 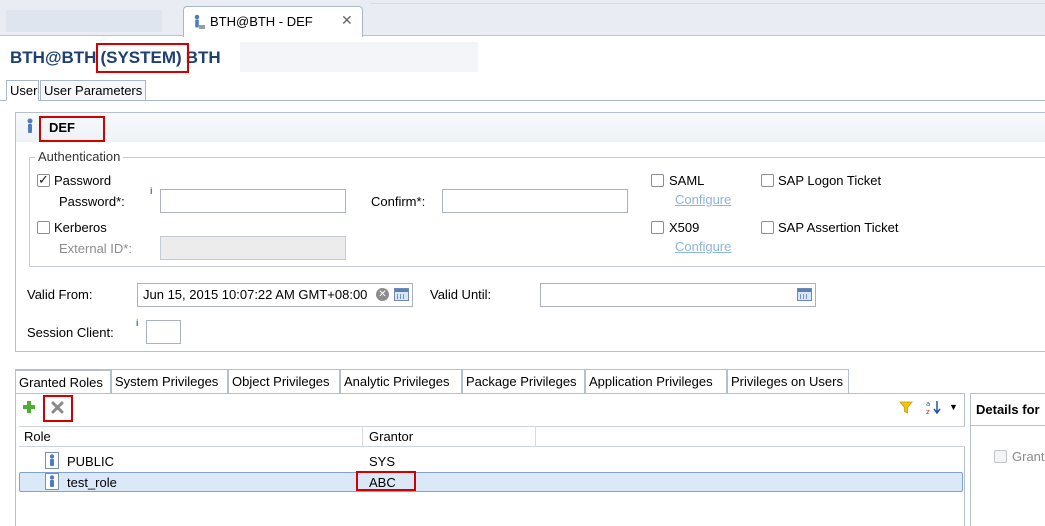 I want to click on subtabs-divider, so click(x=522, y=100).